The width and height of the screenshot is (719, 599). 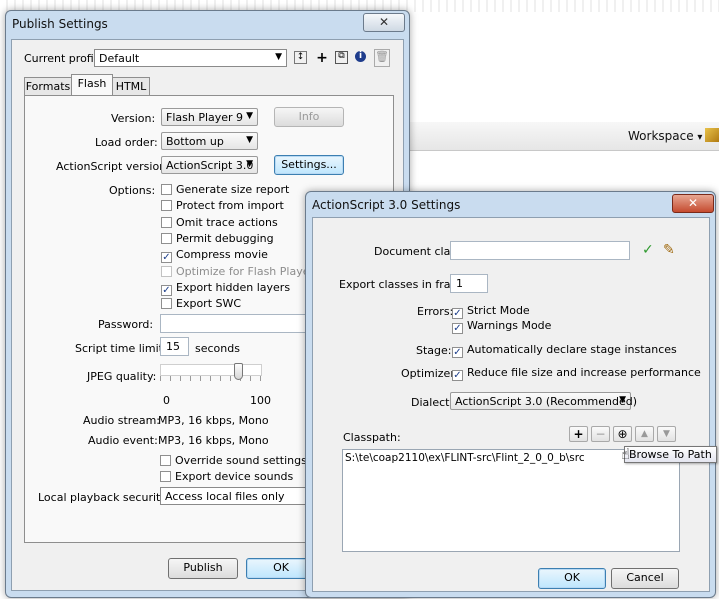 What do you see at coordinates (214, 256) in the screenshot?
I see `option-checkbox: ✓ Compress movie` at bounding box center [214, 256].